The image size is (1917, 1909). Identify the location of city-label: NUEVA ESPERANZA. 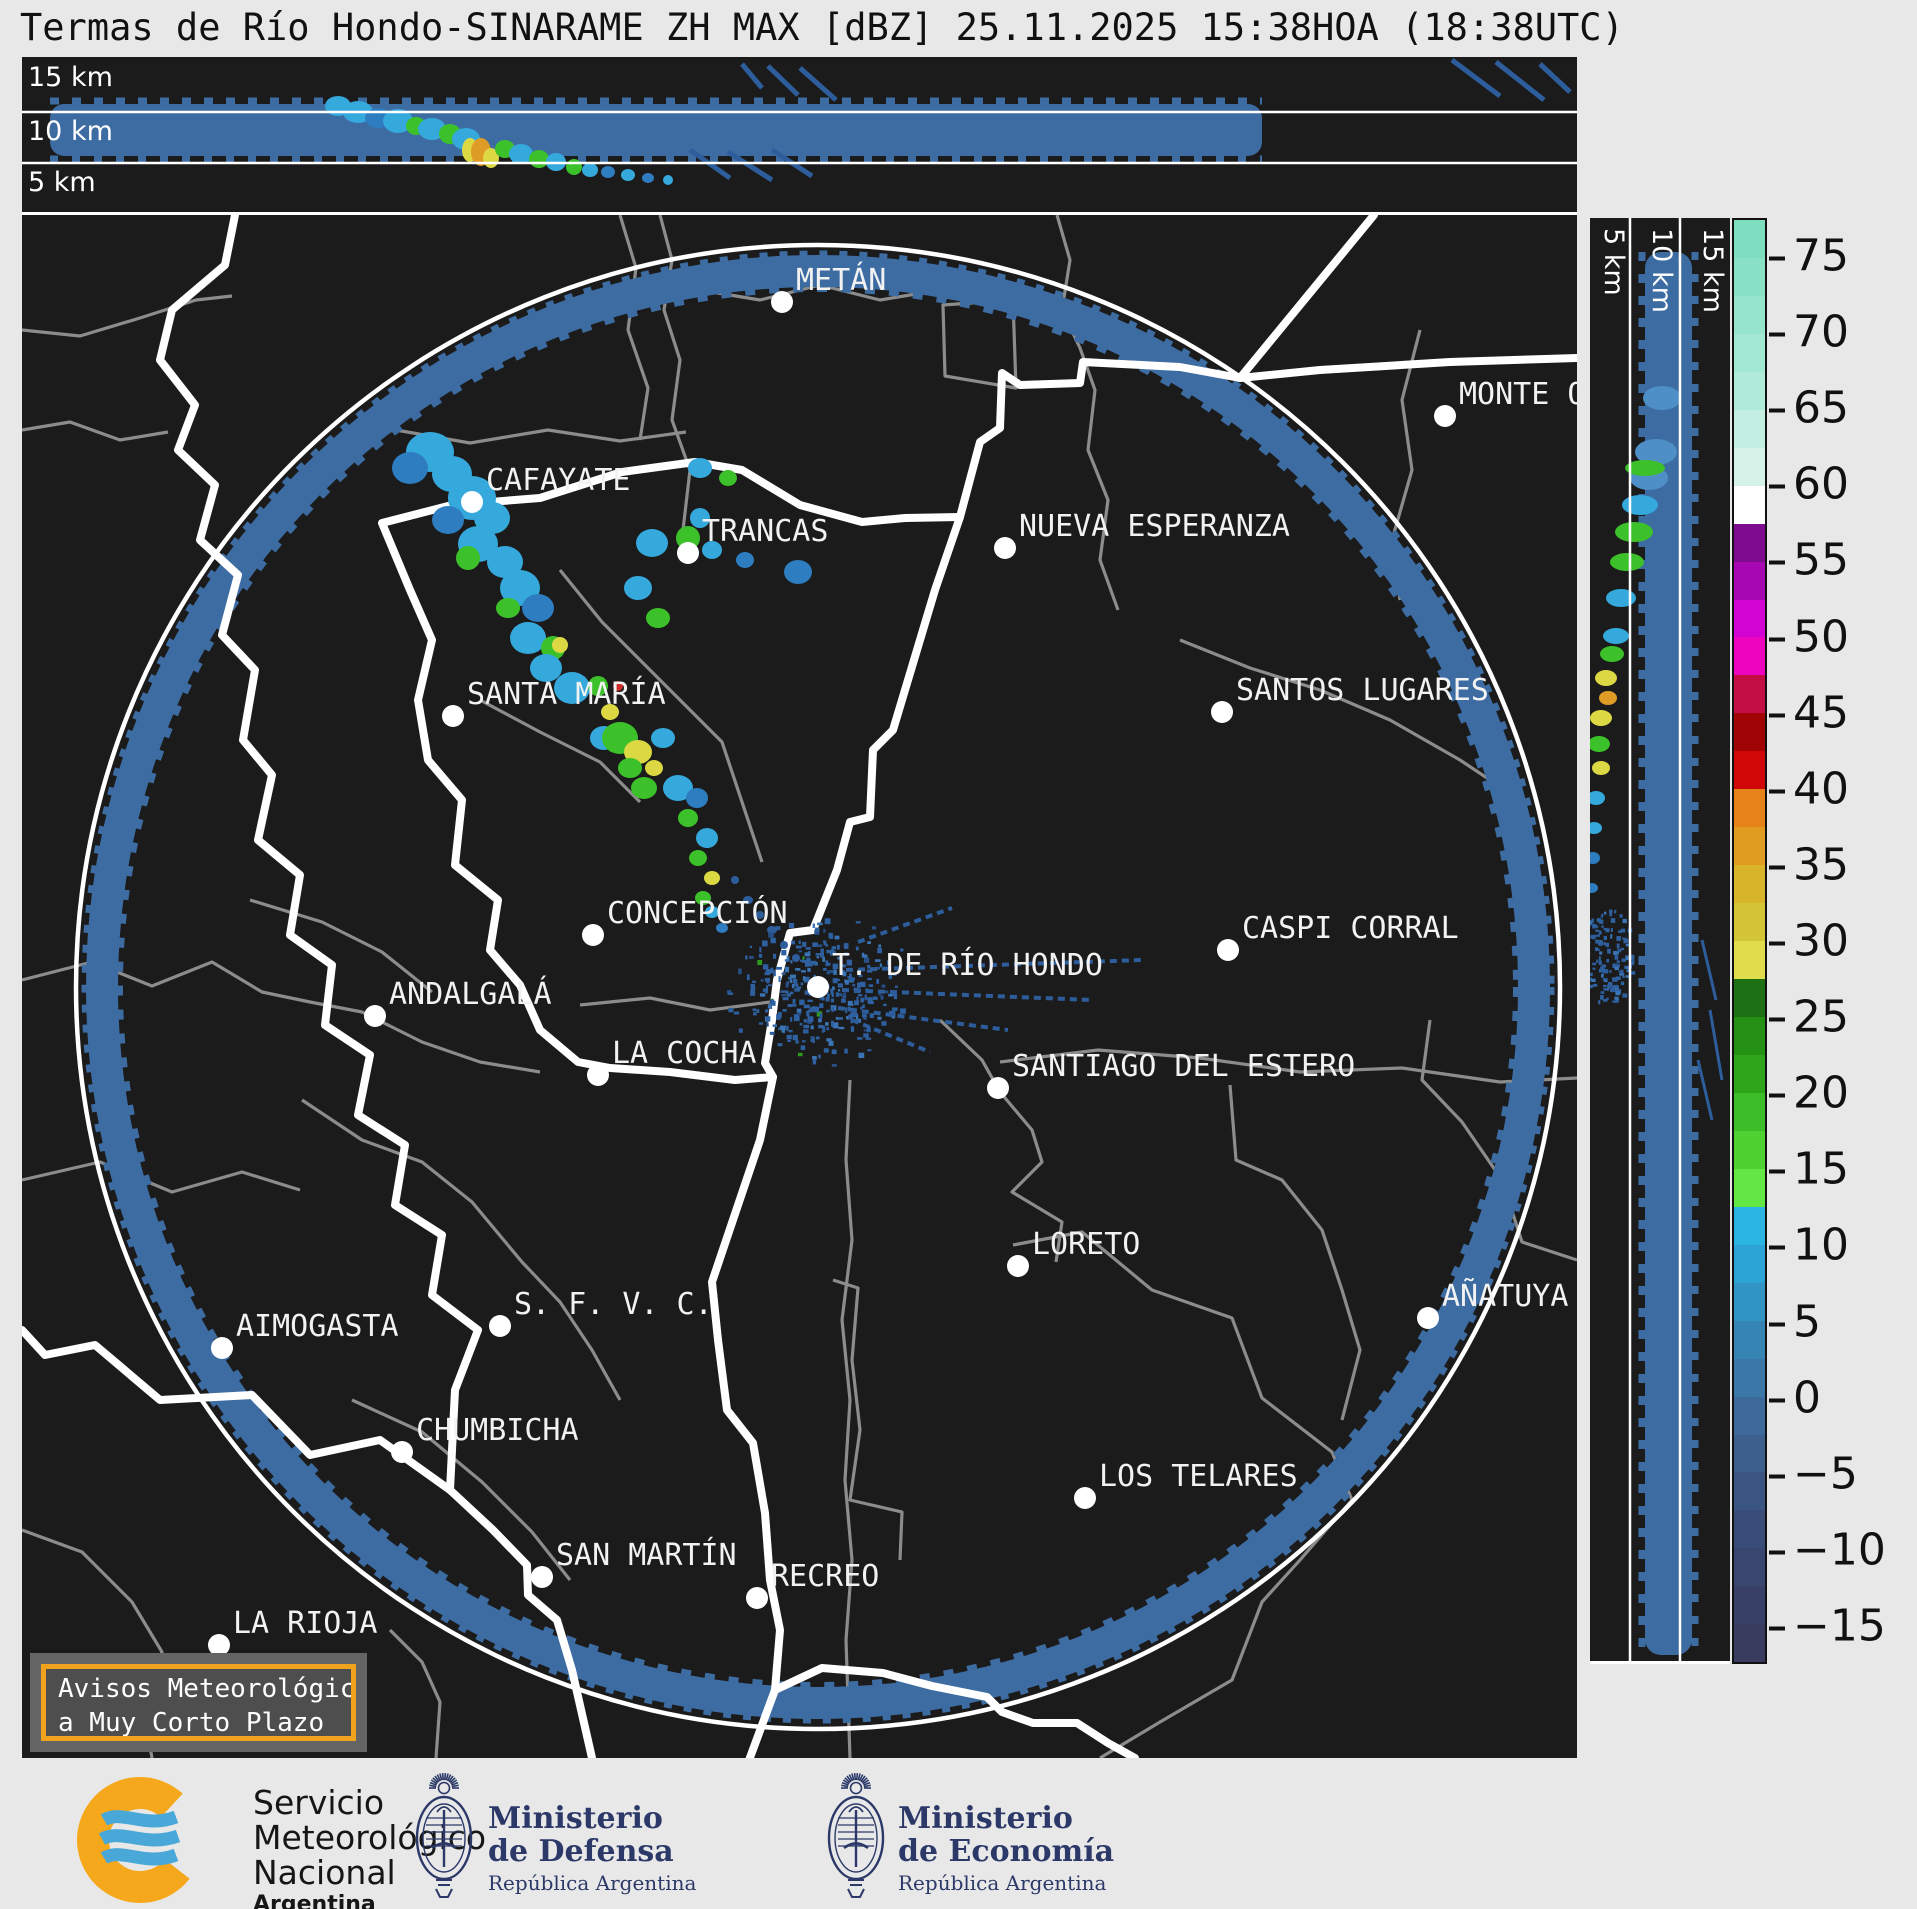
(1154, 526).